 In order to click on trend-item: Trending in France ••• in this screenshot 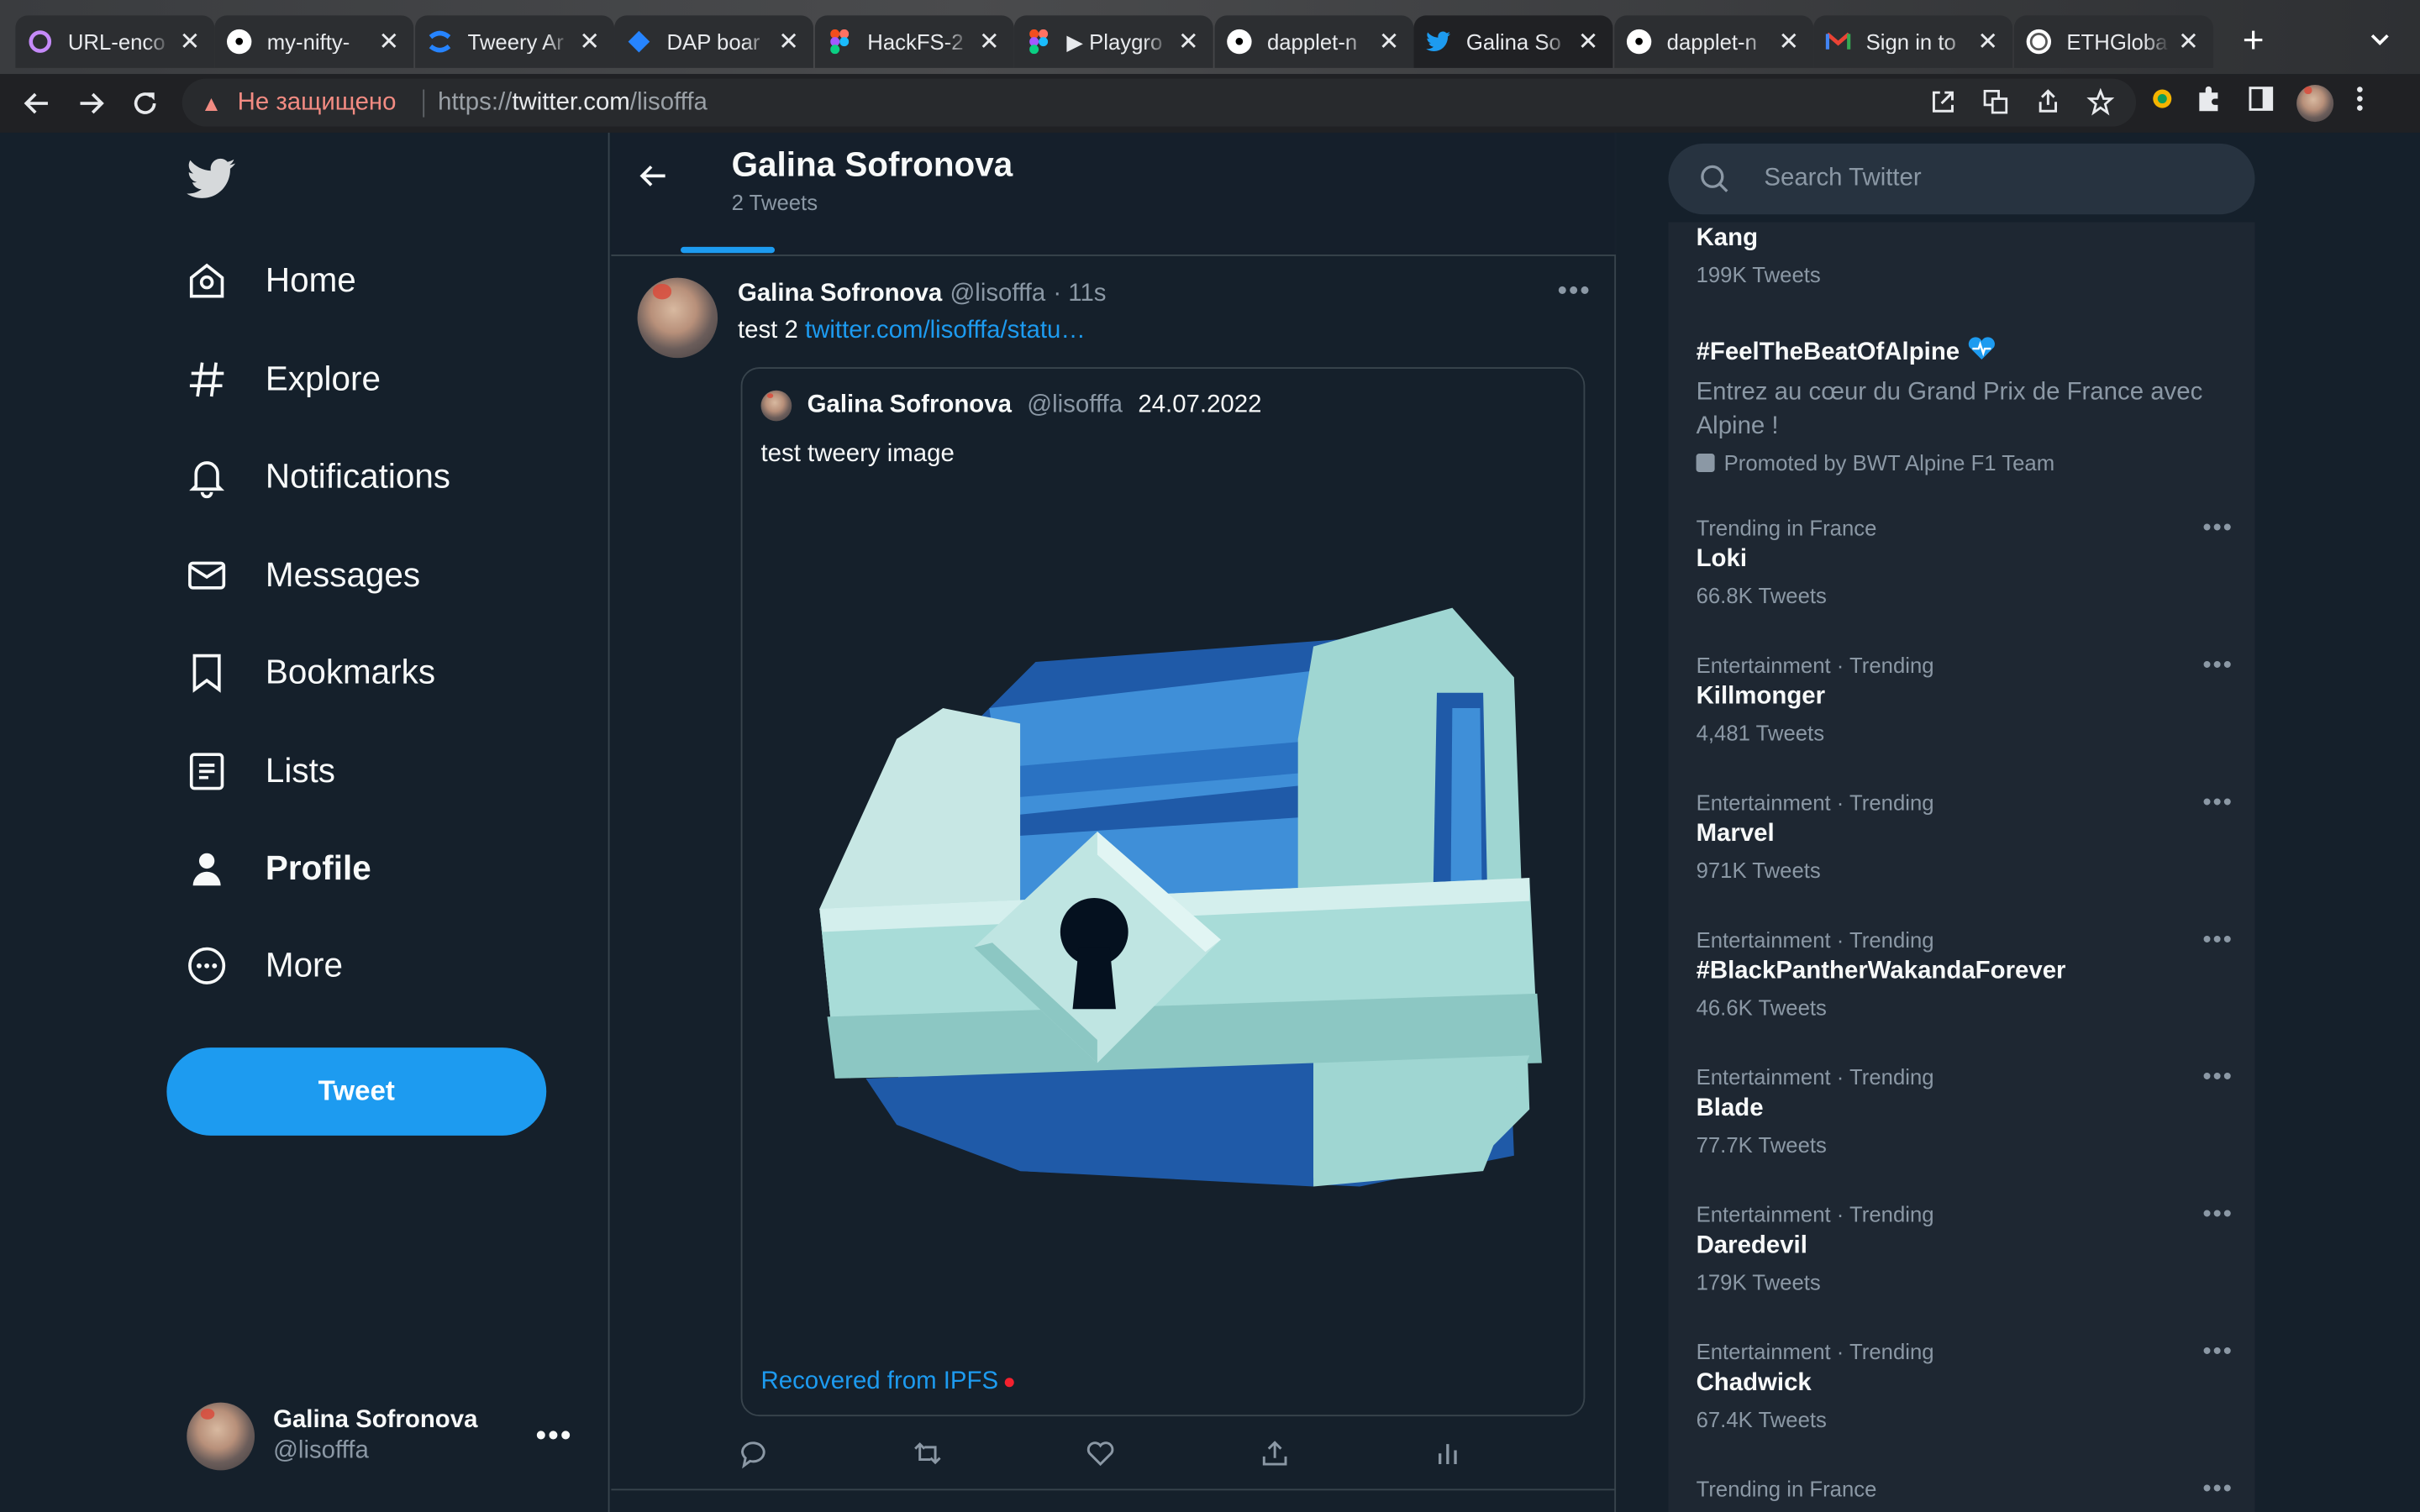, I will do `click(1967, 1490)`.